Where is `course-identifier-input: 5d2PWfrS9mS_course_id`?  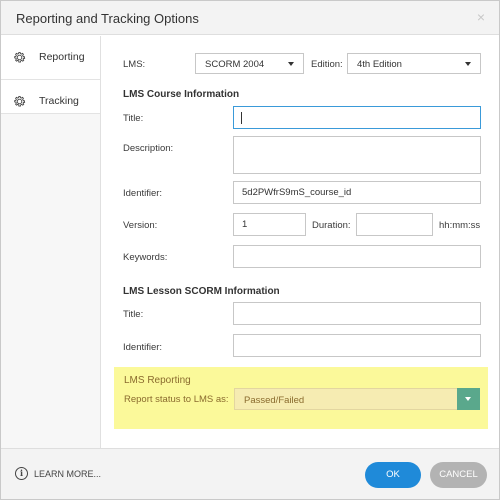
course-identifier-input: 5d2PWfrS9mS_course_id is located at coordinates (357, 192).